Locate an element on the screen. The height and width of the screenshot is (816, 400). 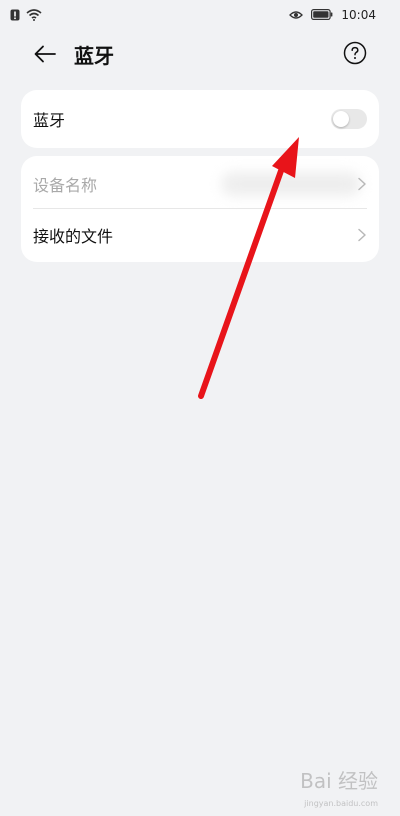
watermark-sub: jingyan.baidu.com is located at coordinates (341, 803).